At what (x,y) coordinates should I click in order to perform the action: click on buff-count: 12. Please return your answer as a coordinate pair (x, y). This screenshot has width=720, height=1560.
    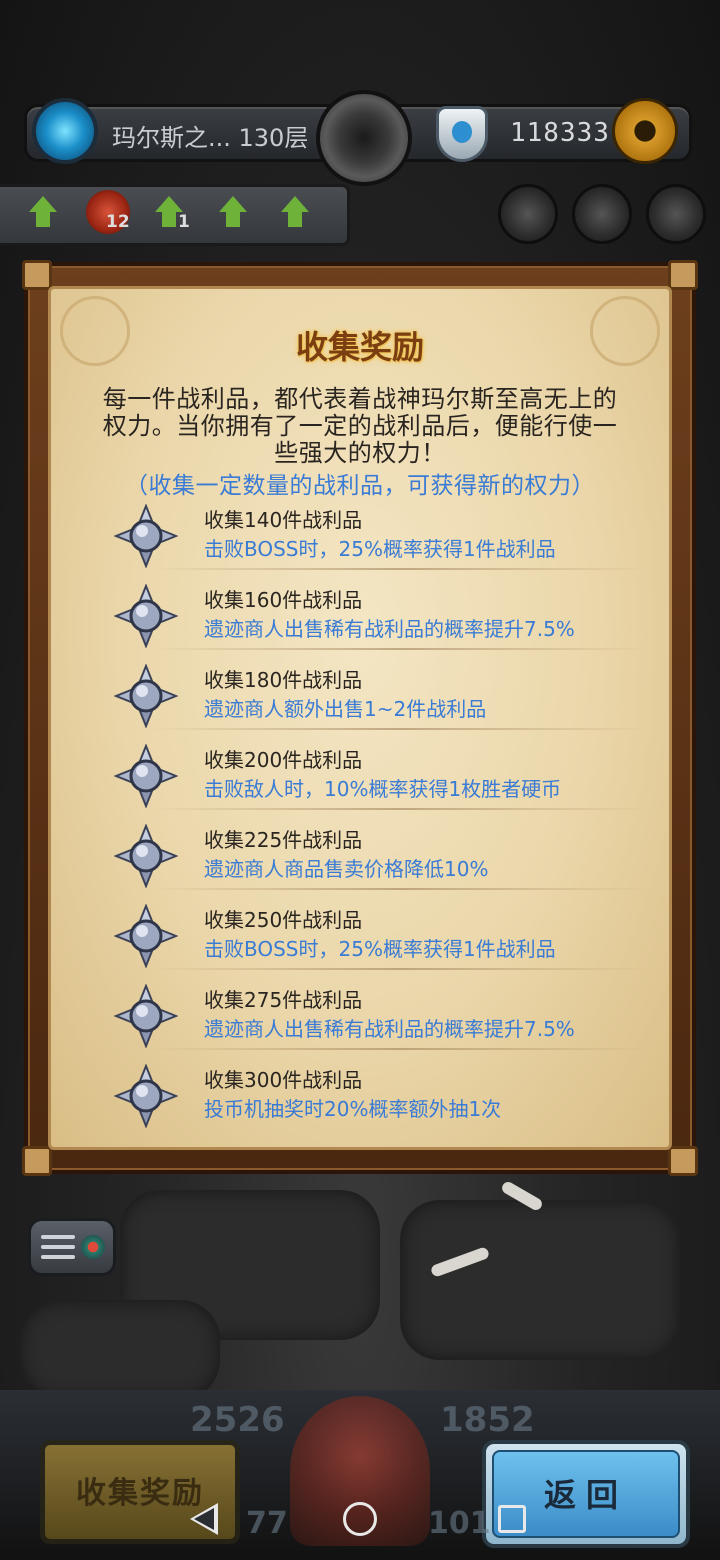
    Looking at the image, I should click on (118, 222).